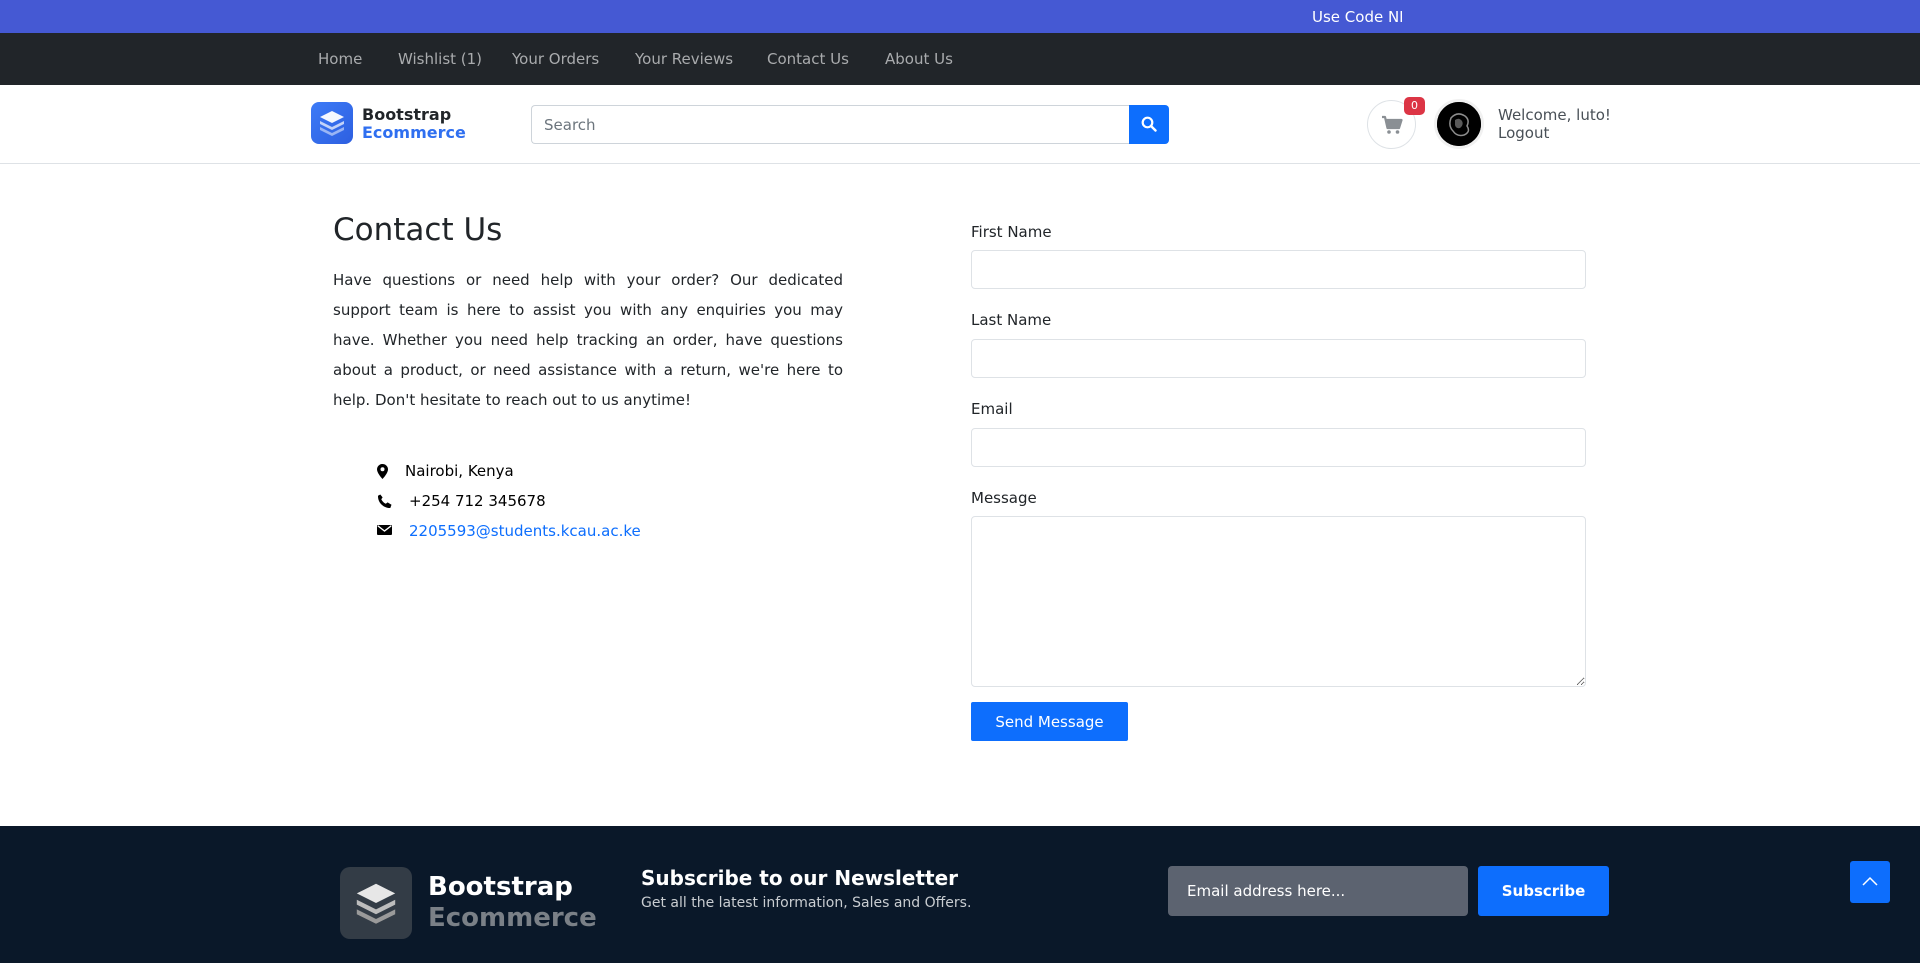  I want to click on nav-item-your-orders: Your Orders, so click(555, 59).